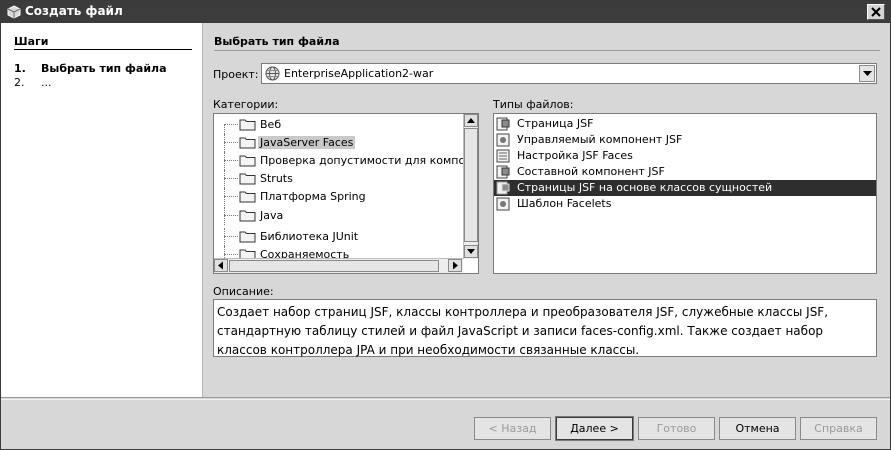  I want to click on scroll-down-button, so click(471, 251).